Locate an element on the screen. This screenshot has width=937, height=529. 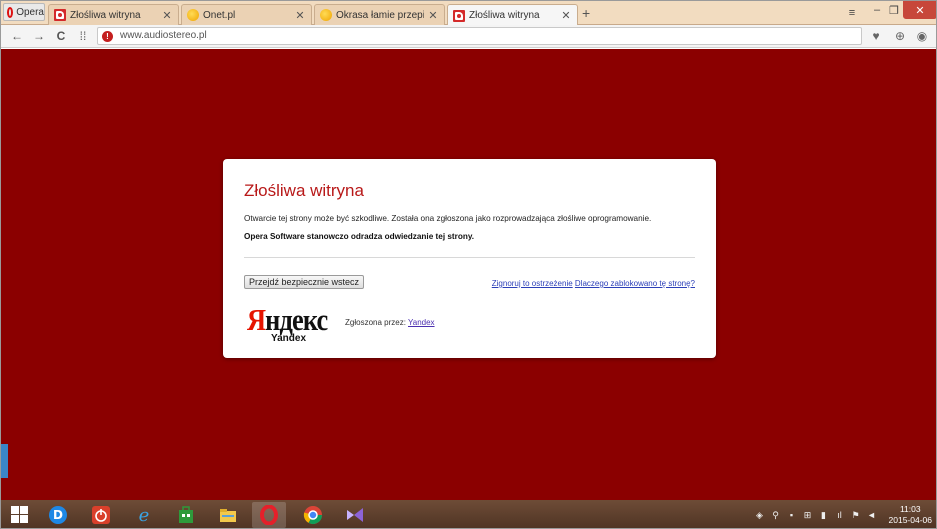
store-icon is located at coordinates (186, 515).